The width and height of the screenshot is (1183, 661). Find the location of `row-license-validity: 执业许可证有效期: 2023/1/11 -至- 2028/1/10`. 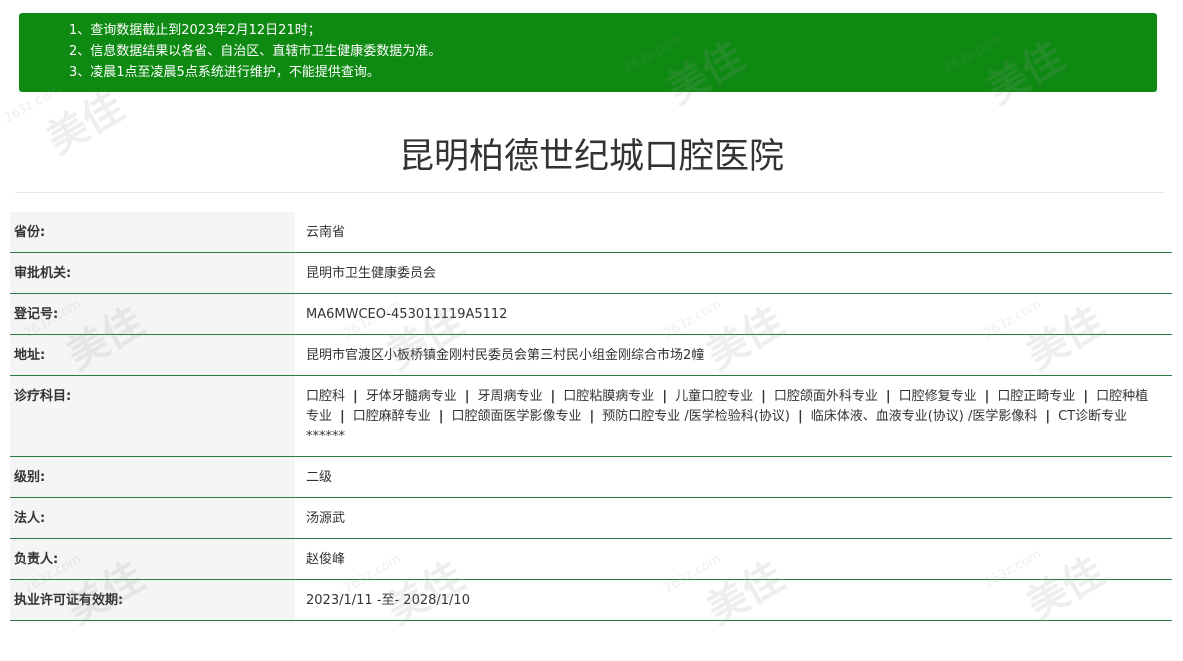

row-license-validity: 执业许可证有效期: 2023/1/11 -至- 2028/1/10 is located at coordinates (591, 600).